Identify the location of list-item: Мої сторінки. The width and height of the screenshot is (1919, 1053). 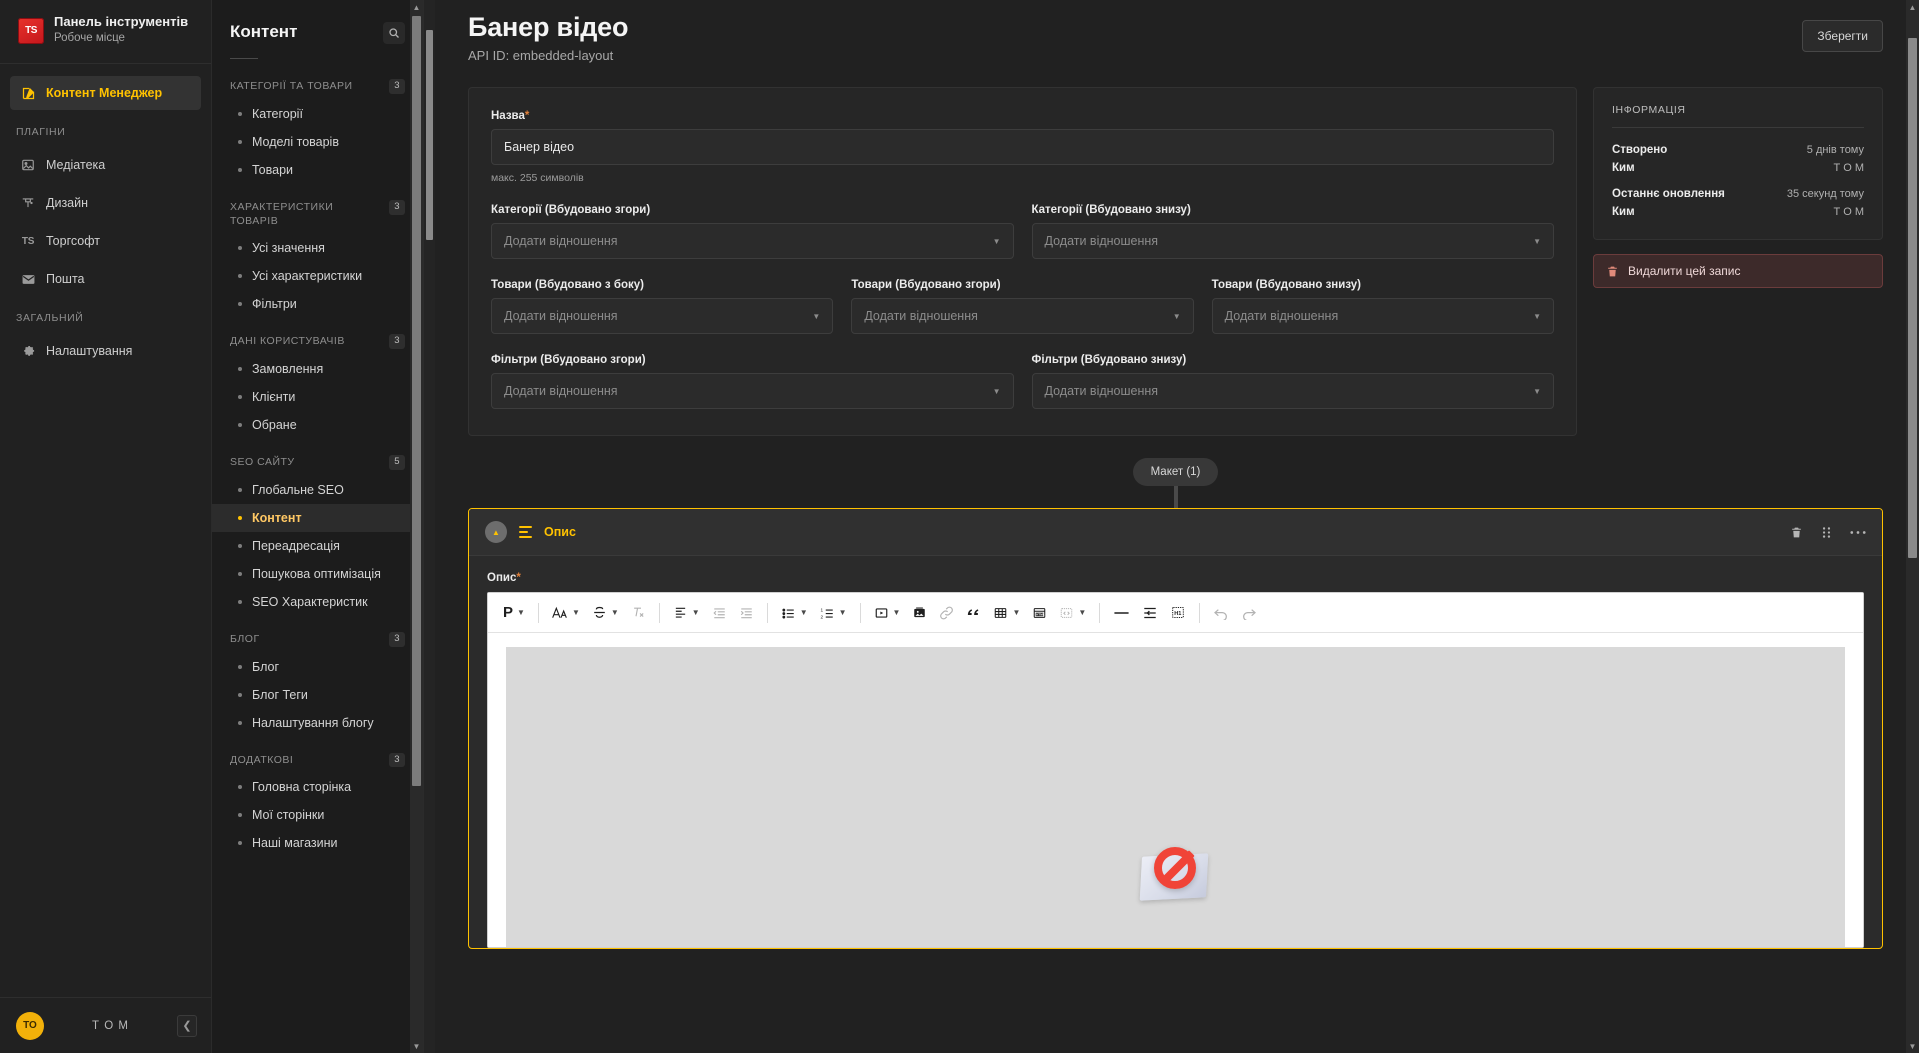
(317, 815).